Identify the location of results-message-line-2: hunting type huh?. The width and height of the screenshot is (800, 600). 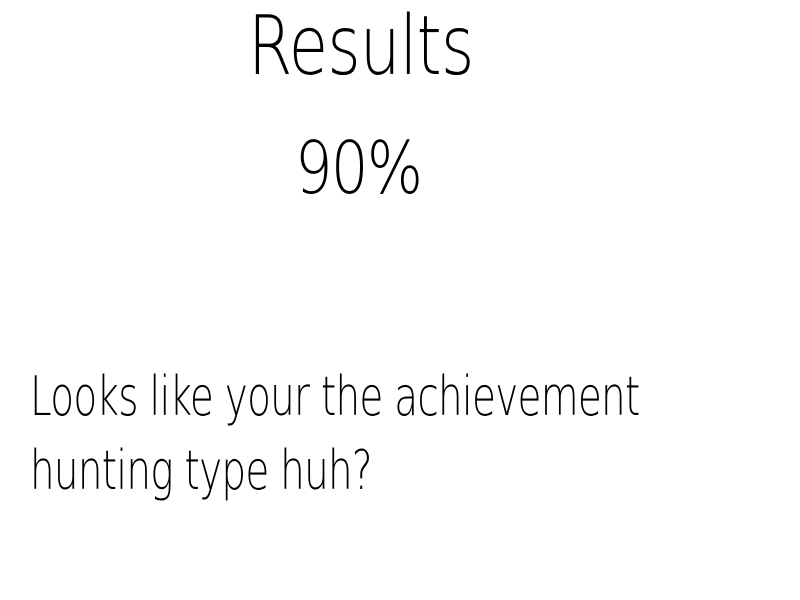
(201, 470).